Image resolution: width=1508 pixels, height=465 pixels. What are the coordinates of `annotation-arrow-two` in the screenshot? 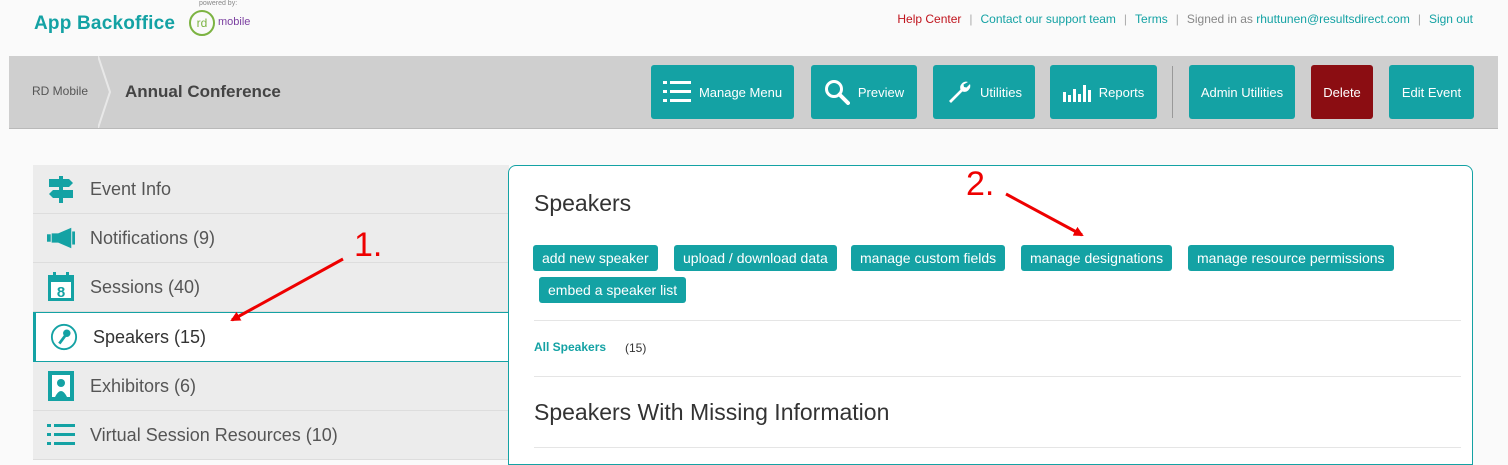 It's located at (1044, 214).